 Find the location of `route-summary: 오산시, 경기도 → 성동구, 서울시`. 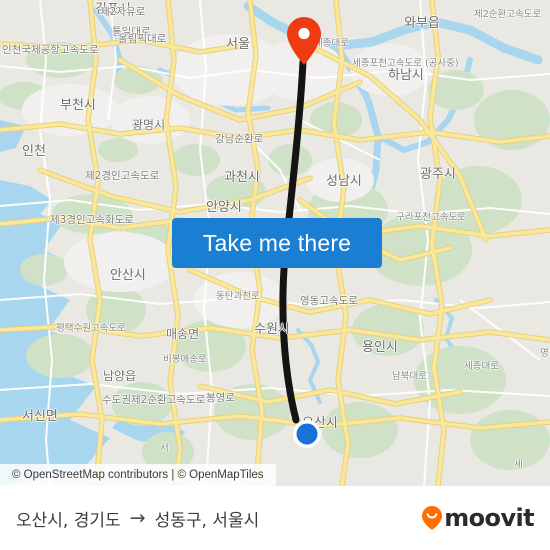

route-summary: 오산시, 경기도 → 성동구, 서울시 is located at coordinates (137, 518).